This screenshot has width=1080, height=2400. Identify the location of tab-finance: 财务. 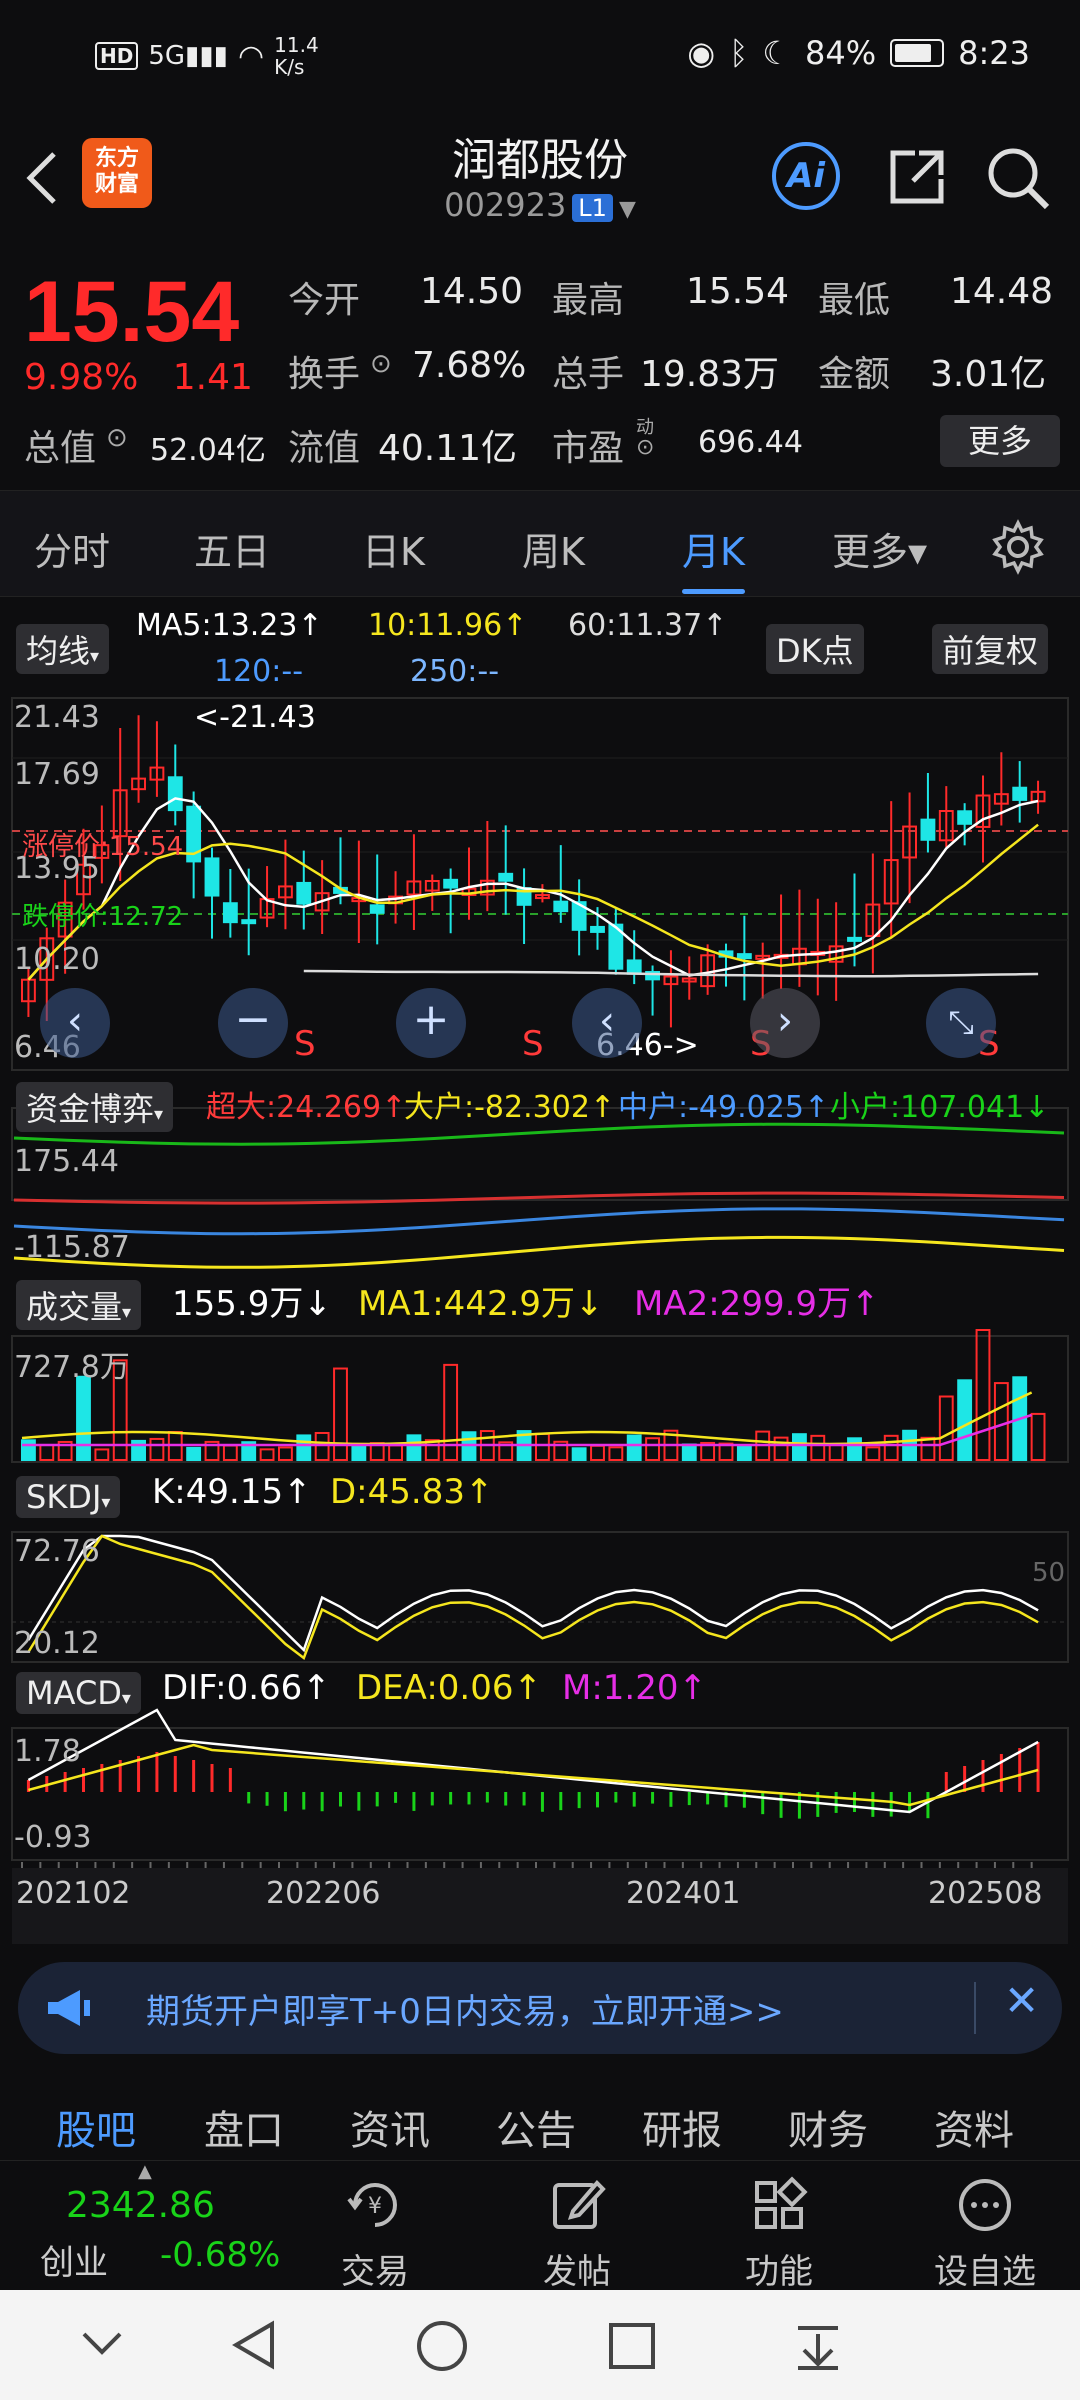
(828, 2127).